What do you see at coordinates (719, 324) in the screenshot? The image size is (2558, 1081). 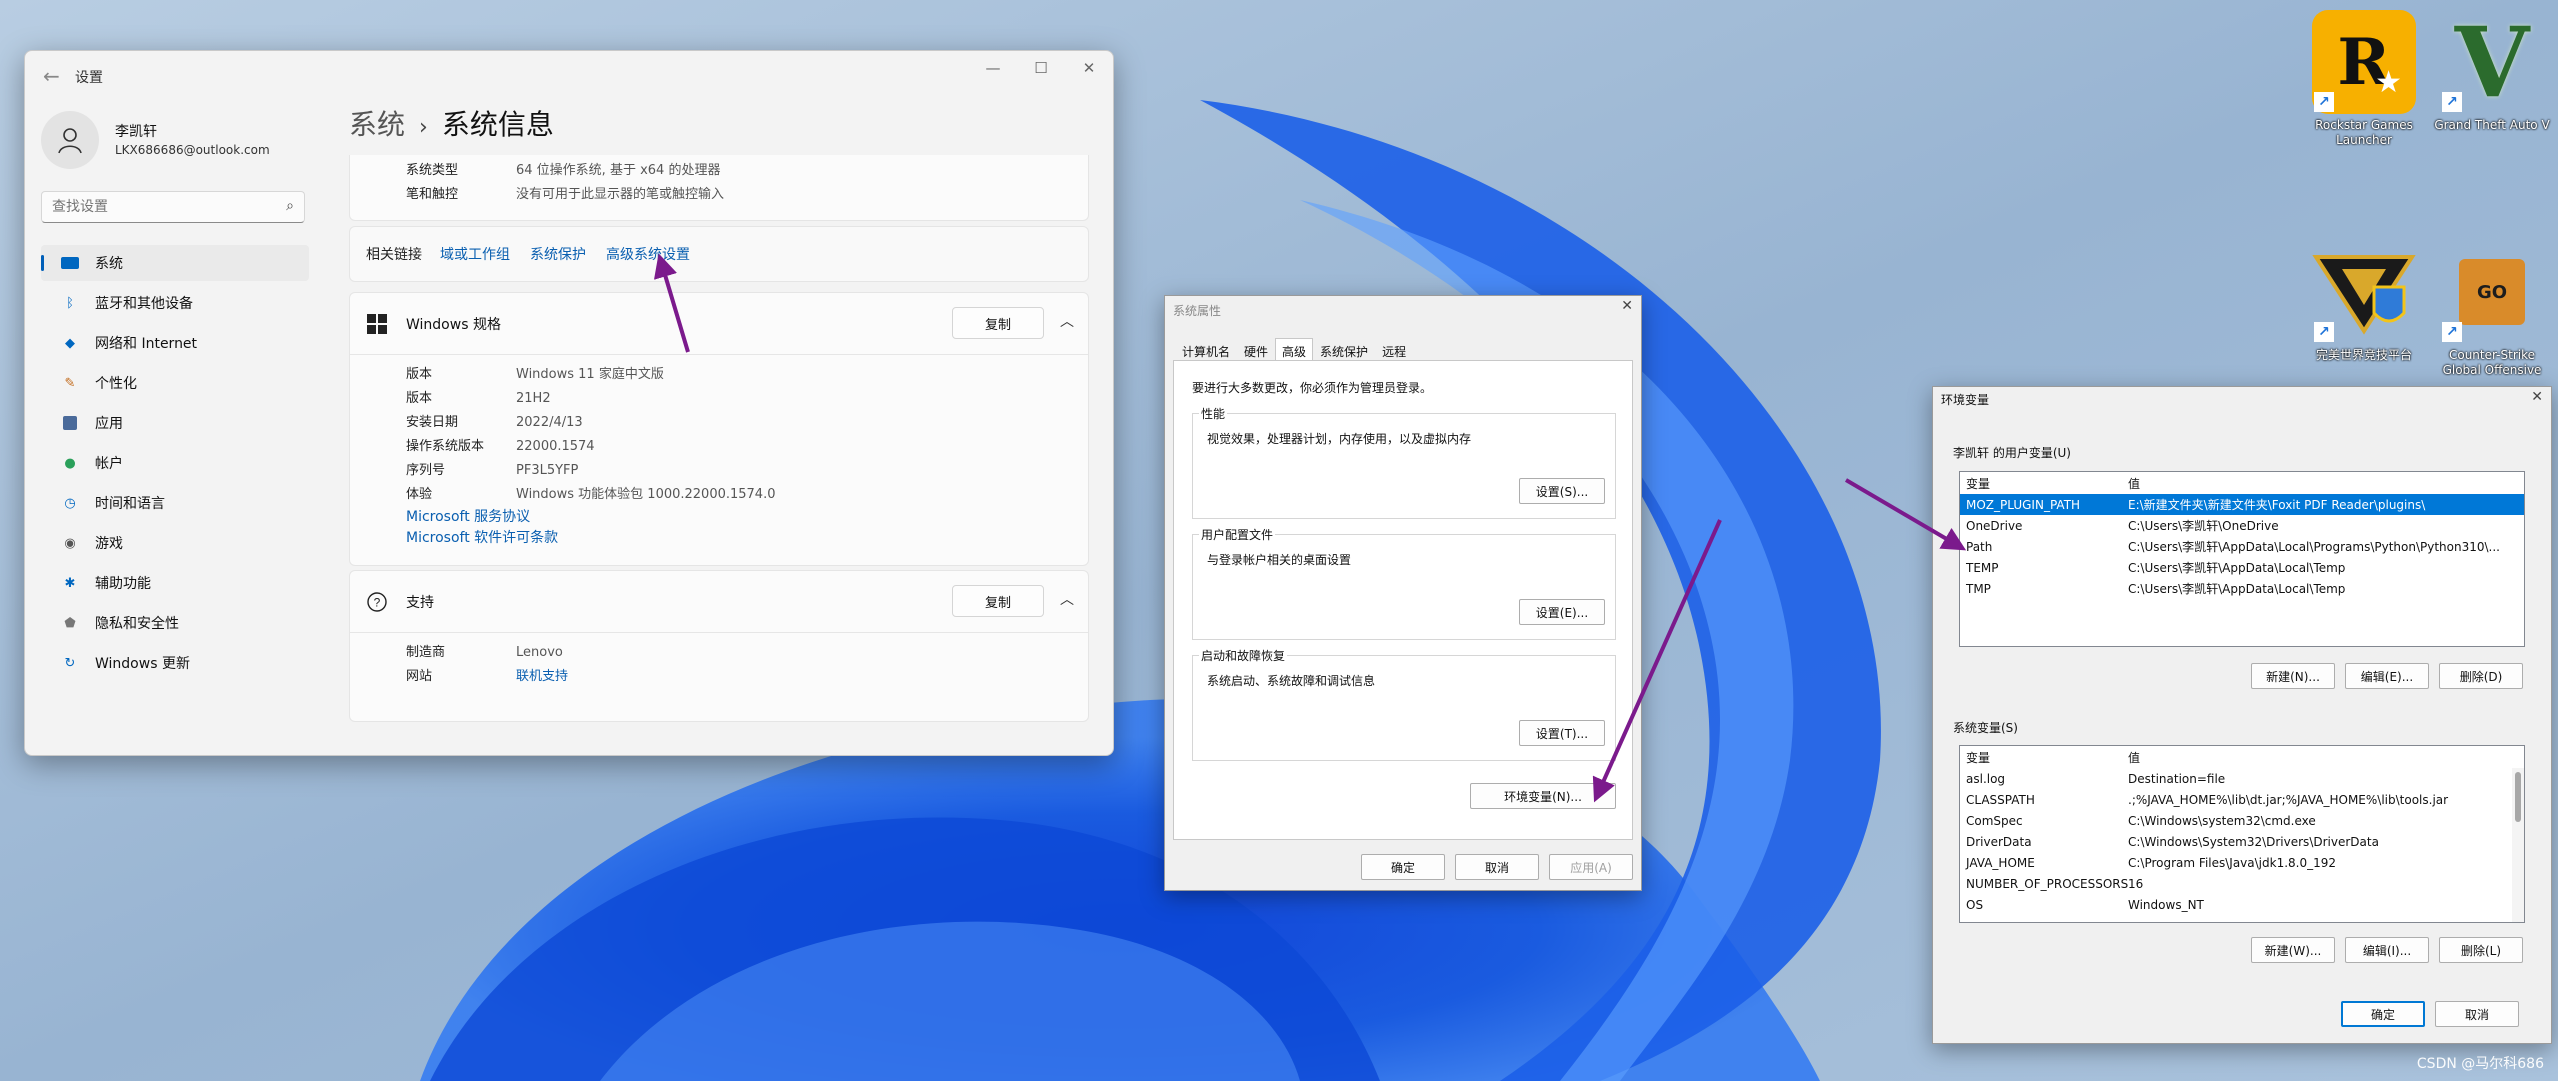 I see `windows-spec-header: Windows 规格 复制 ︿` at bounding box center [719, 324].